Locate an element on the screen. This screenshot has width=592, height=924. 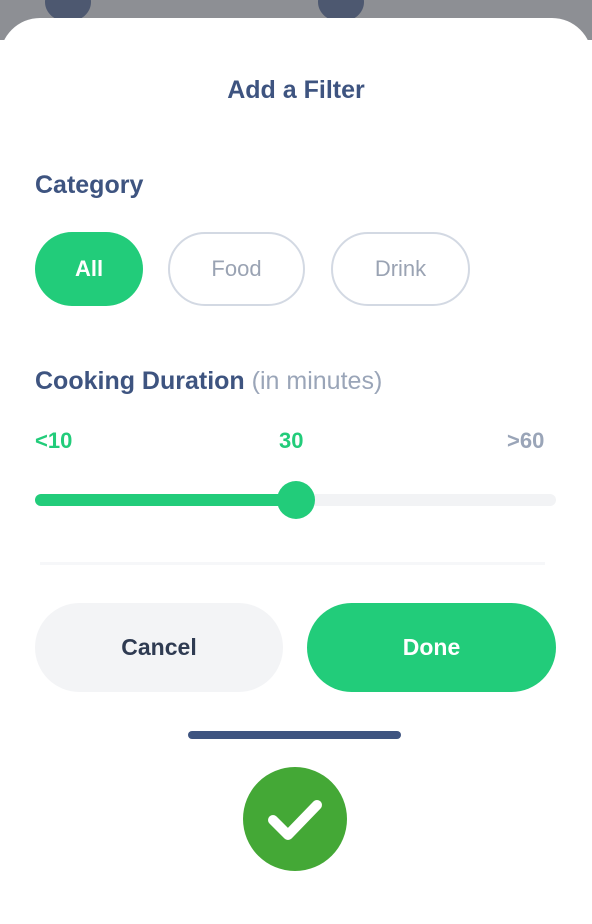
done-button: Done is located at coordinates (431, 647).